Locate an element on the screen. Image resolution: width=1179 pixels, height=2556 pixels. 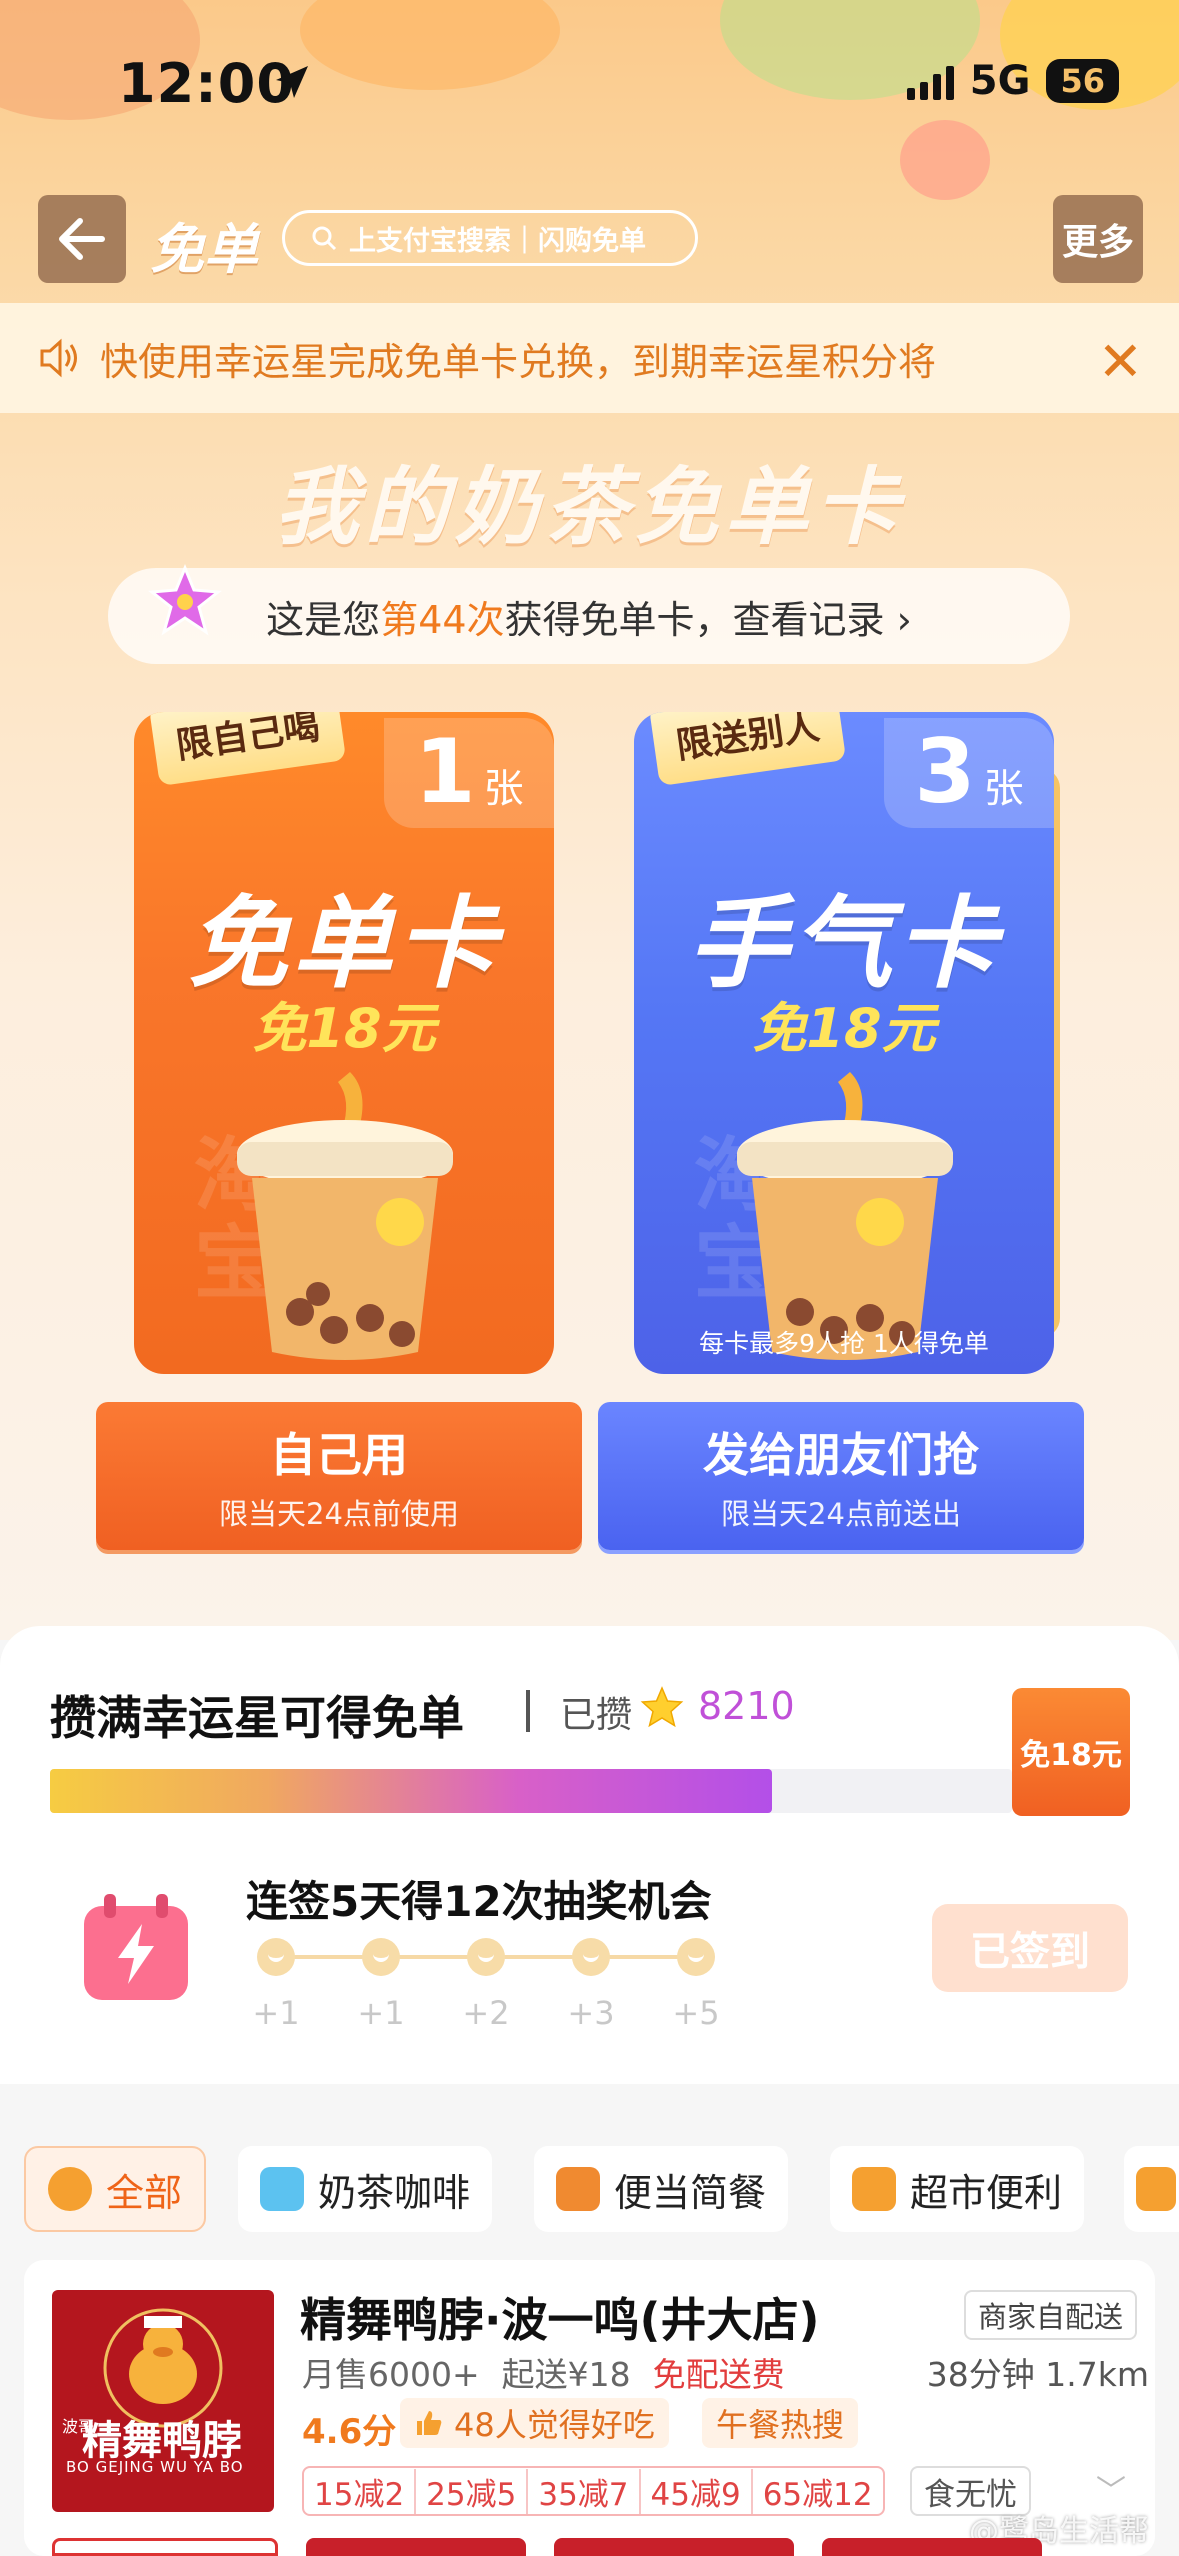
calendar-lightning-icon is located at coordinates (136, 1948).